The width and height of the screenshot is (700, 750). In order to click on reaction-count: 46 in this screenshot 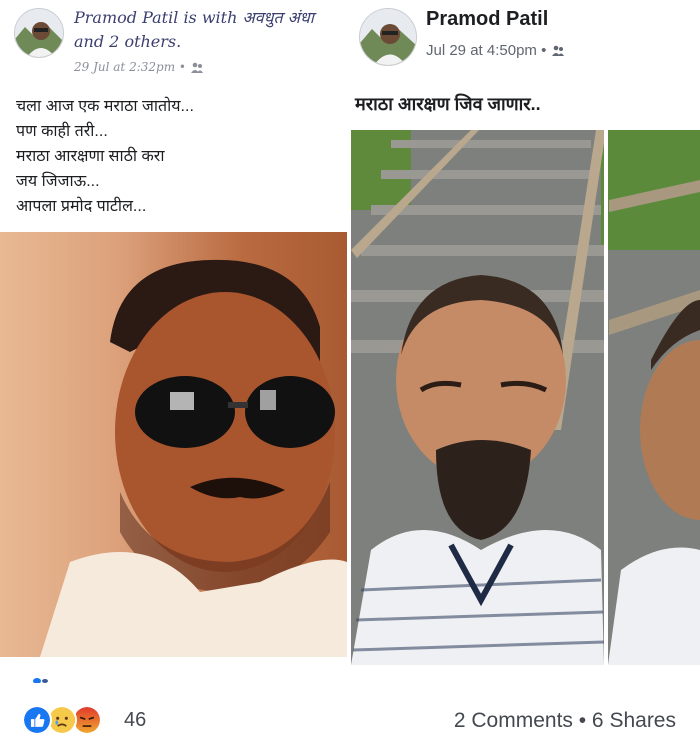, I will do `click(135, 720)`.